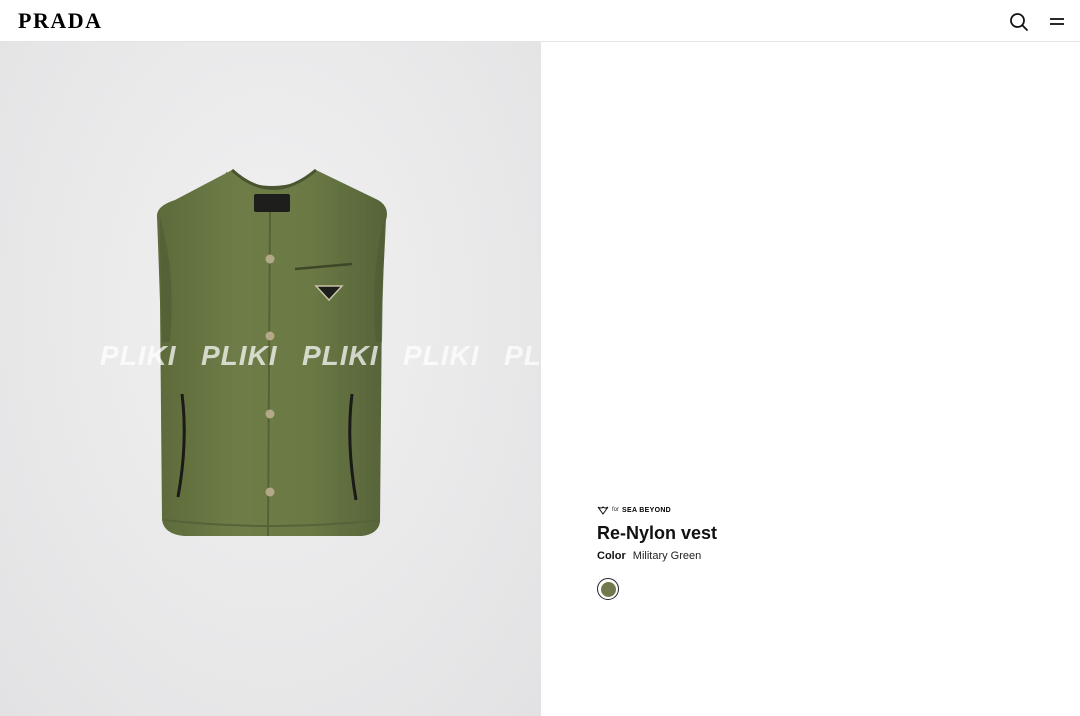 This screenshot has width=1080, height=716. What do you see at coordinates (817, 556) in the screenshot?
I see `color-row: Color Military Green` at bounding box center [817, 556].